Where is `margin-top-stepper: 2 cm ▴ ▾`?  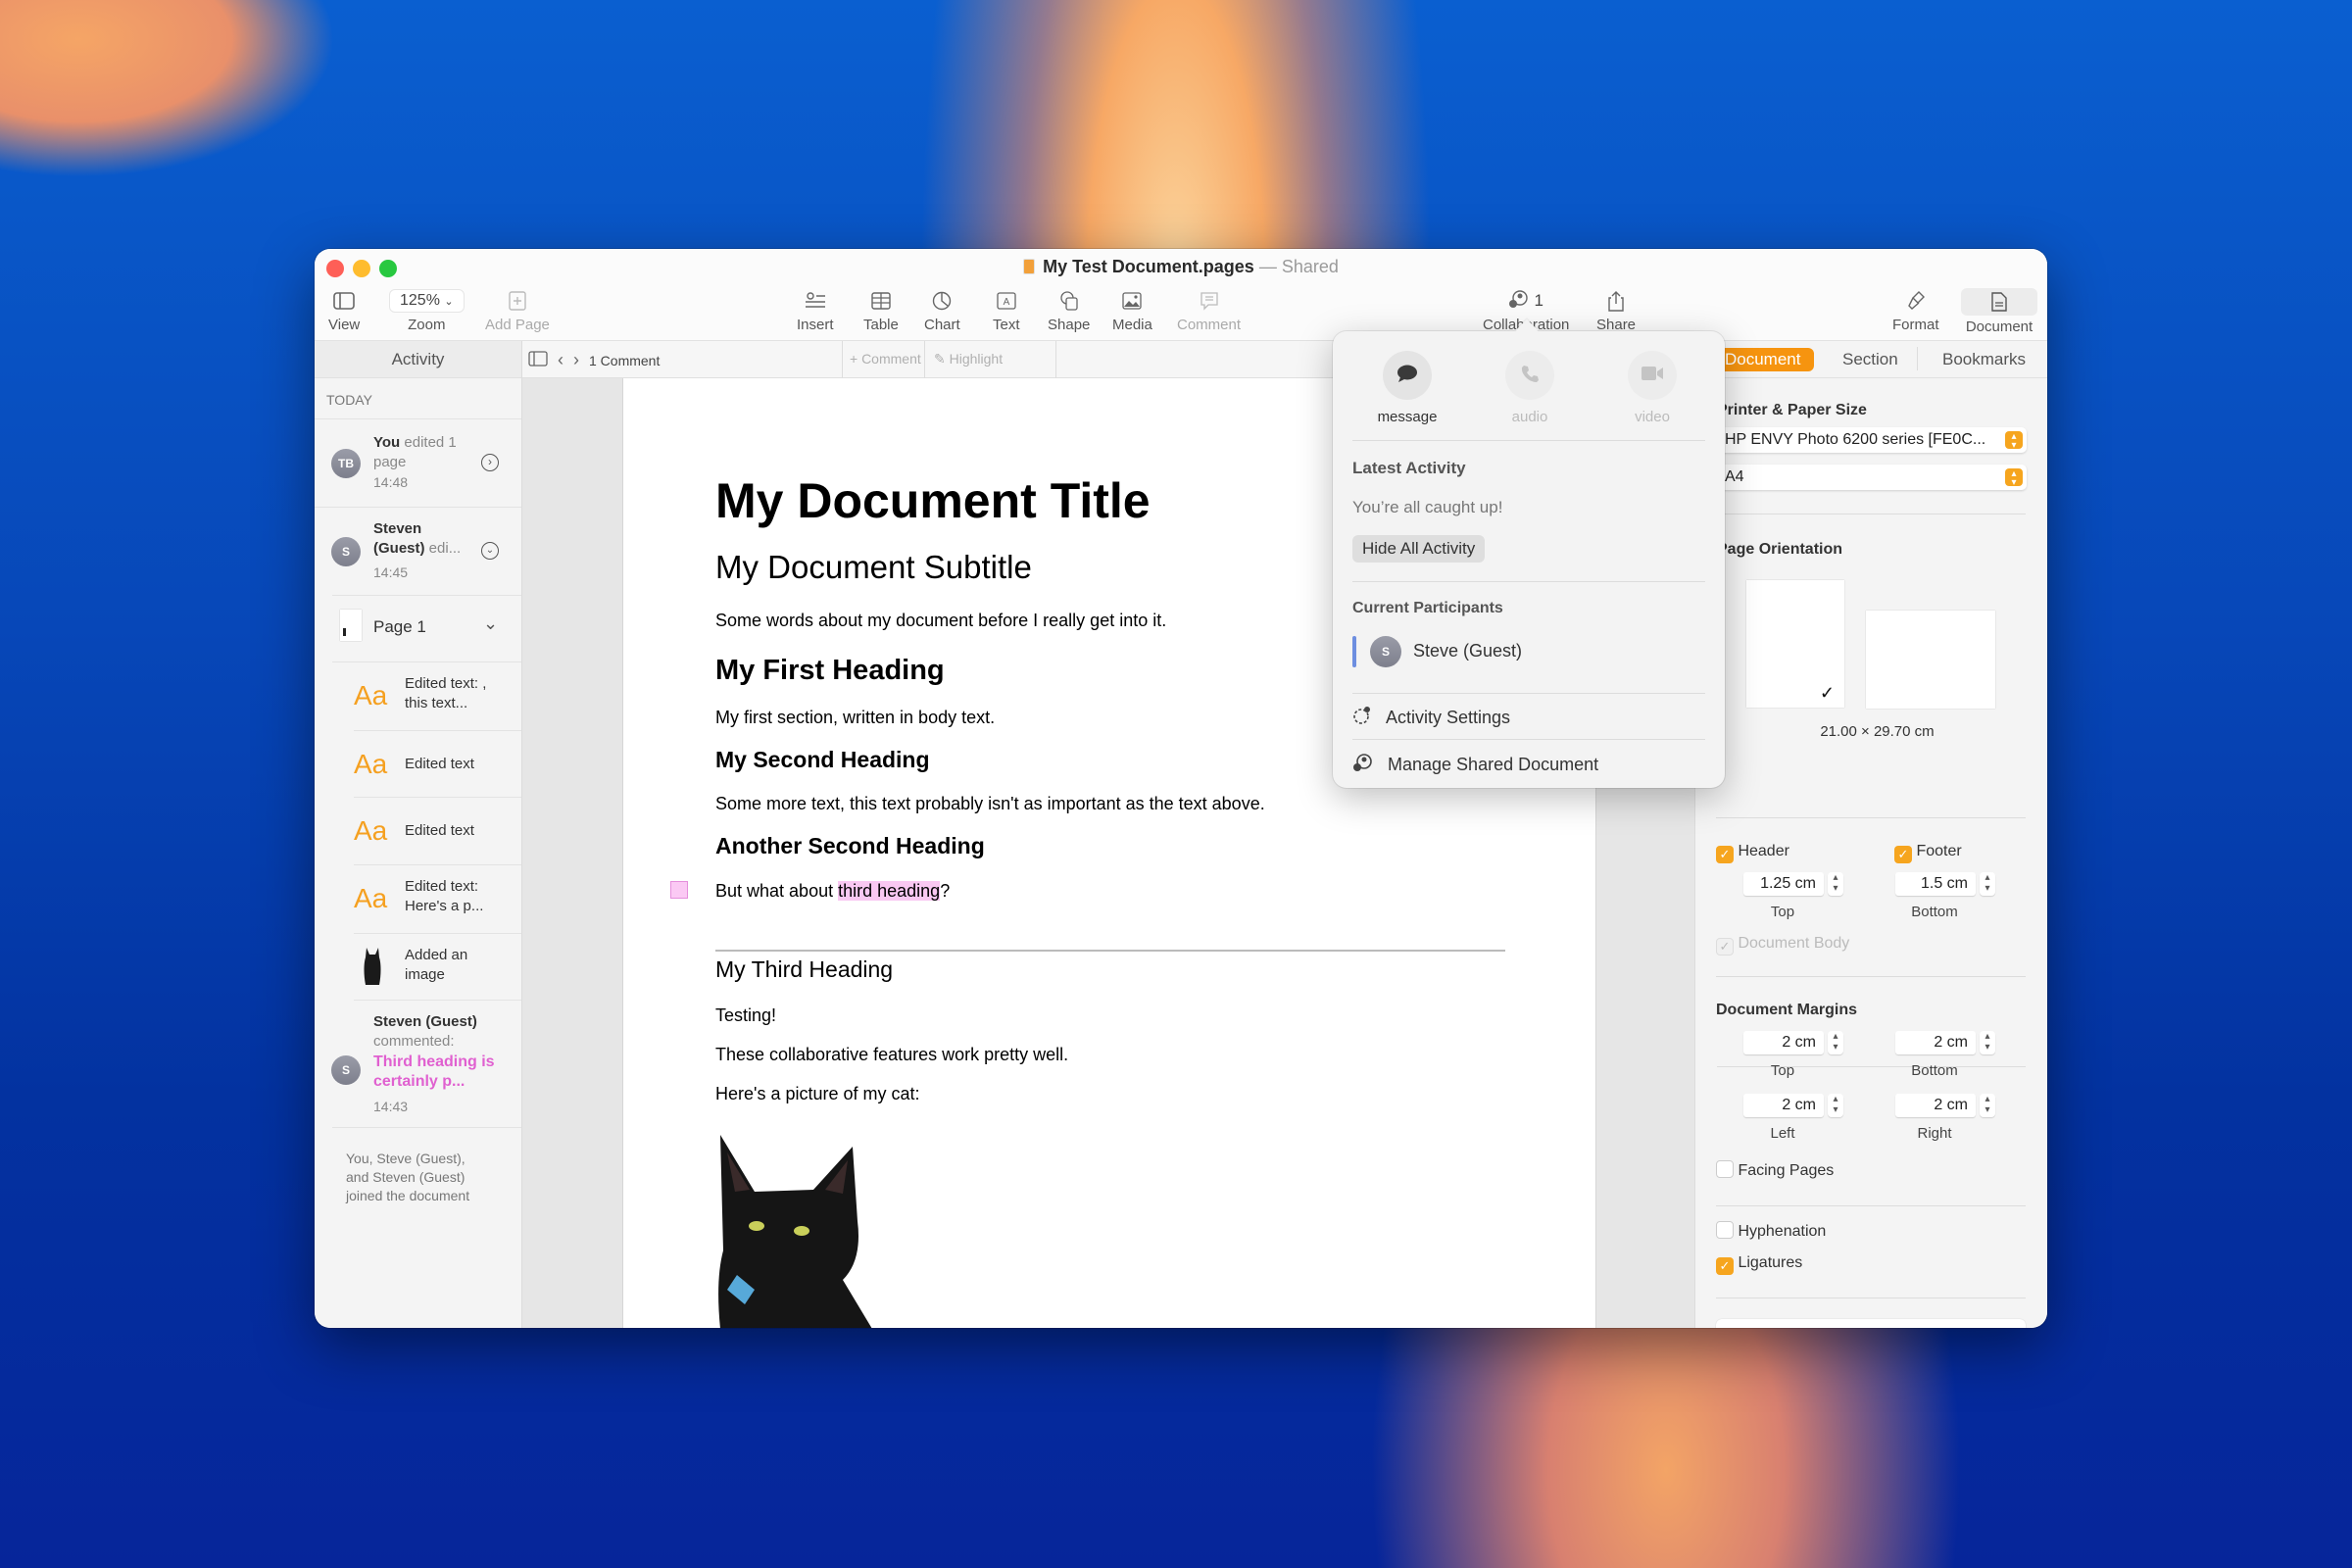
margin-top-stepper: 2 cm ▴ ▾ is located at coordinates (1793, 1042).